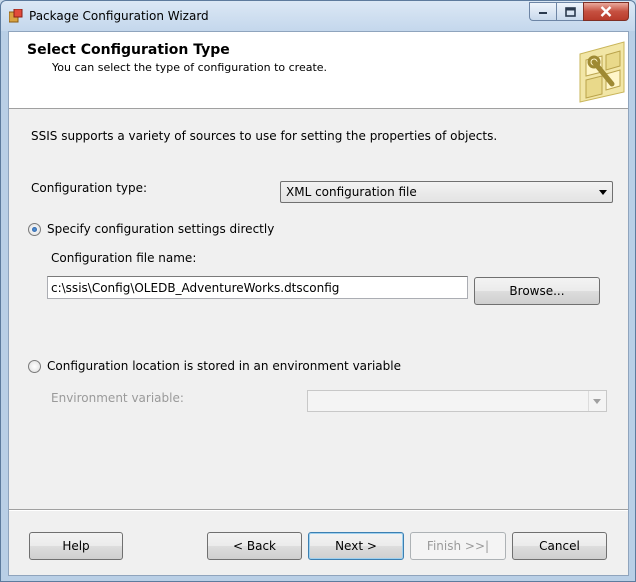 This screenshot has height=582, width=636. I want to click on window-title: Package Configuration Wizard, so click(119, 16).